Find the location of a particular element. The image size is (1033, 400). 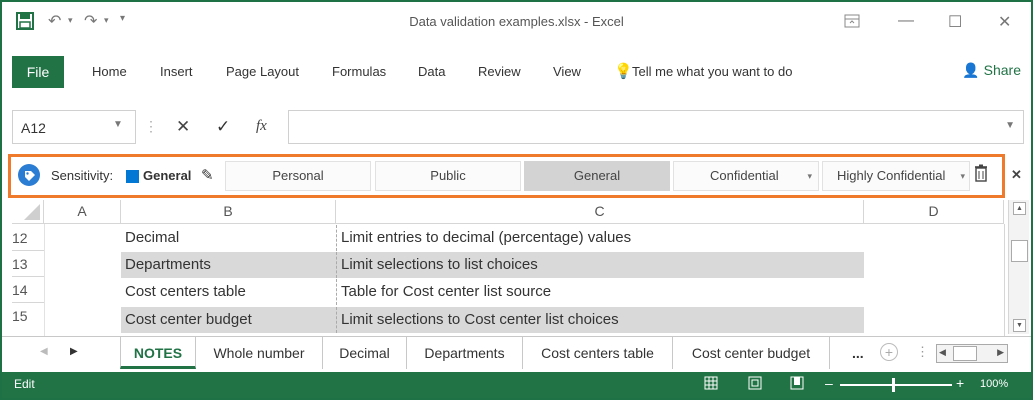

row-header: 14 is located at coordinates (28, 290).